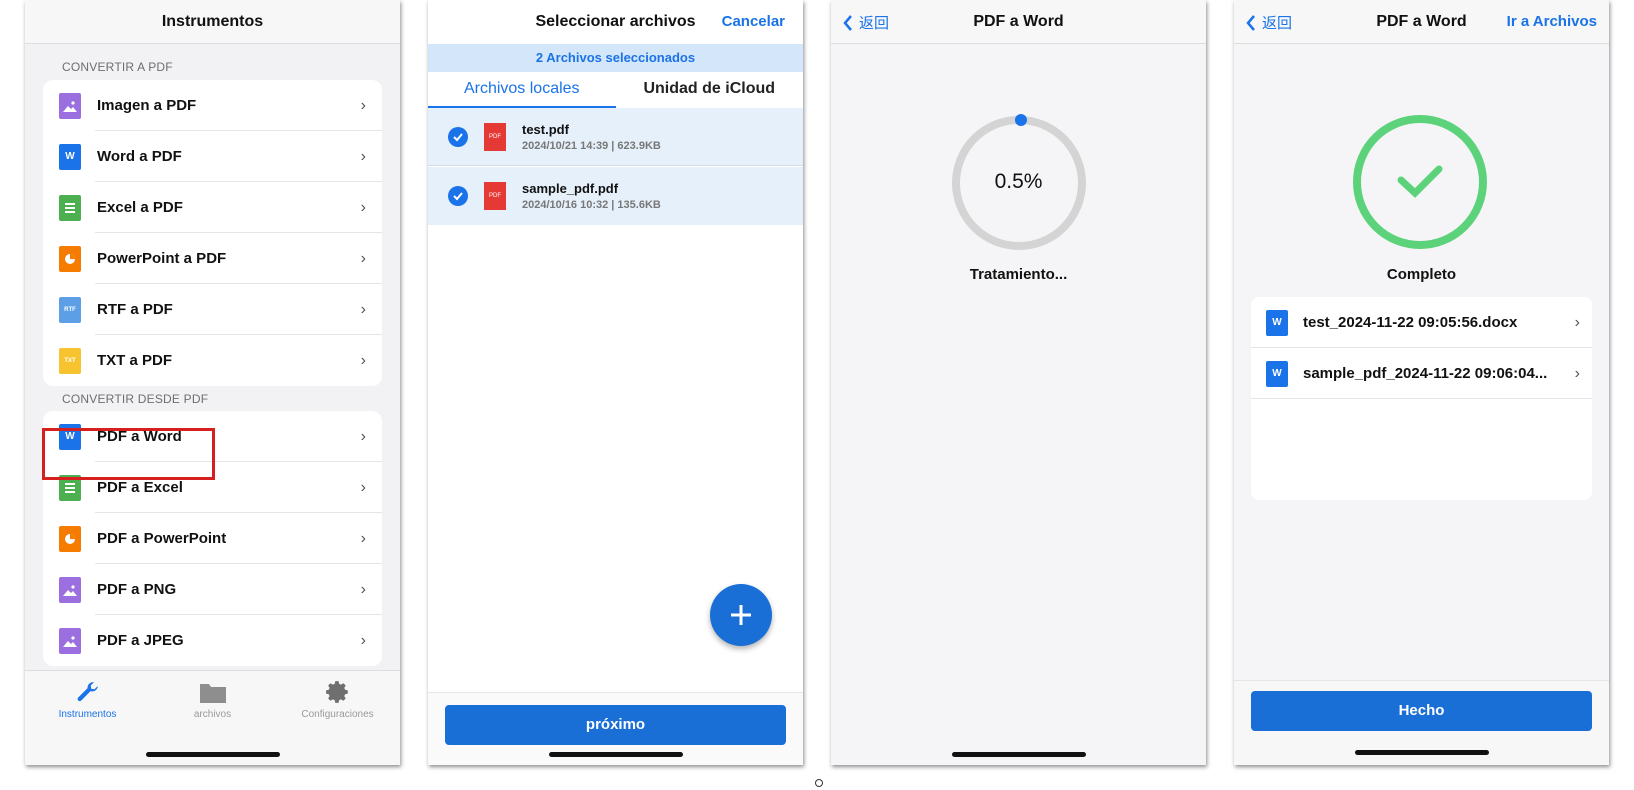 The height and width of the screenshot is (790, 1634). What do you see at coordinates (615, 58) in the screenshot?
I see `selected-count-banner: 2 Archivos seleccionados` at bounding box center [615, 58].